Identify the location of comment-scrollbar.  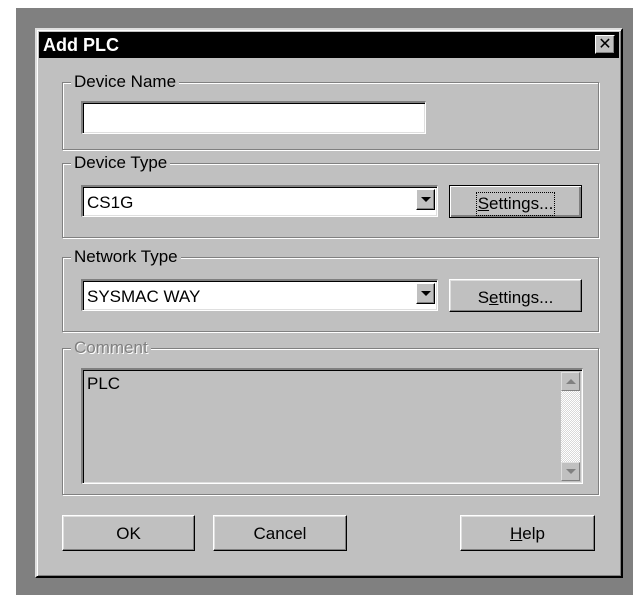
(570, 426).